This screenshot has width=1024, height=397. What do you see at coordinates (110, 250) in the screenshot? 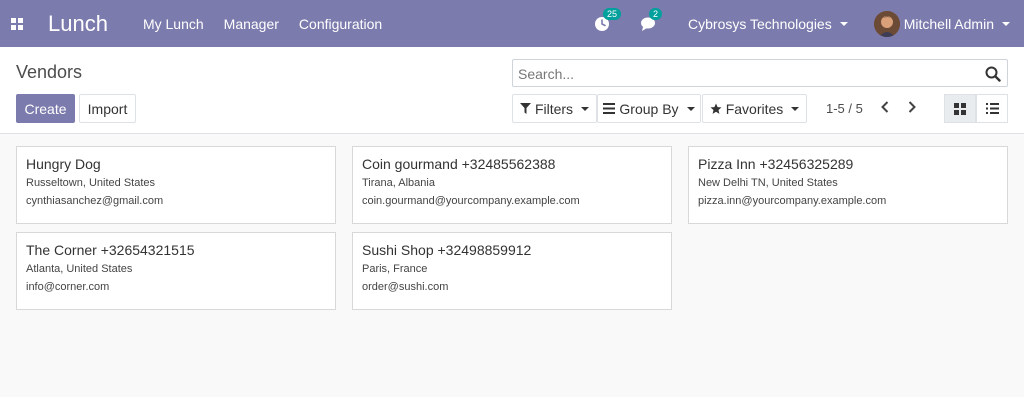
I see `vendor-title: The Corner +32654321515` at bounding box center [110, 250].